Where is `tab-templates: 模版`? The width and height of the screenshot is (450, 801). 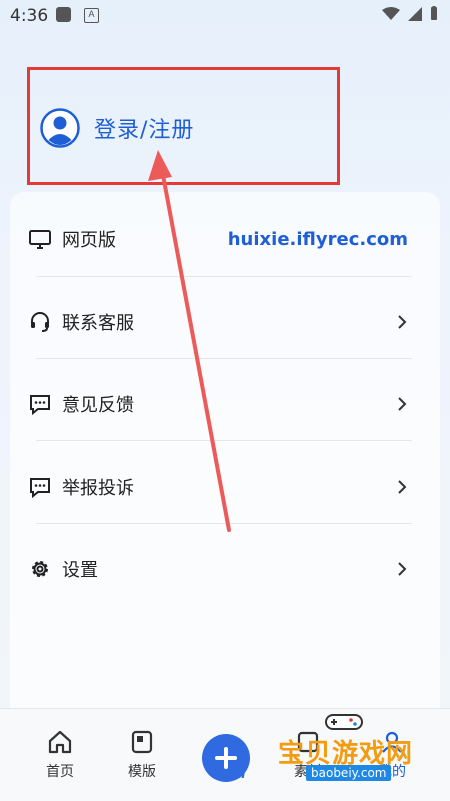
tab-templates: 模版 is located at coordinates (142, 755).